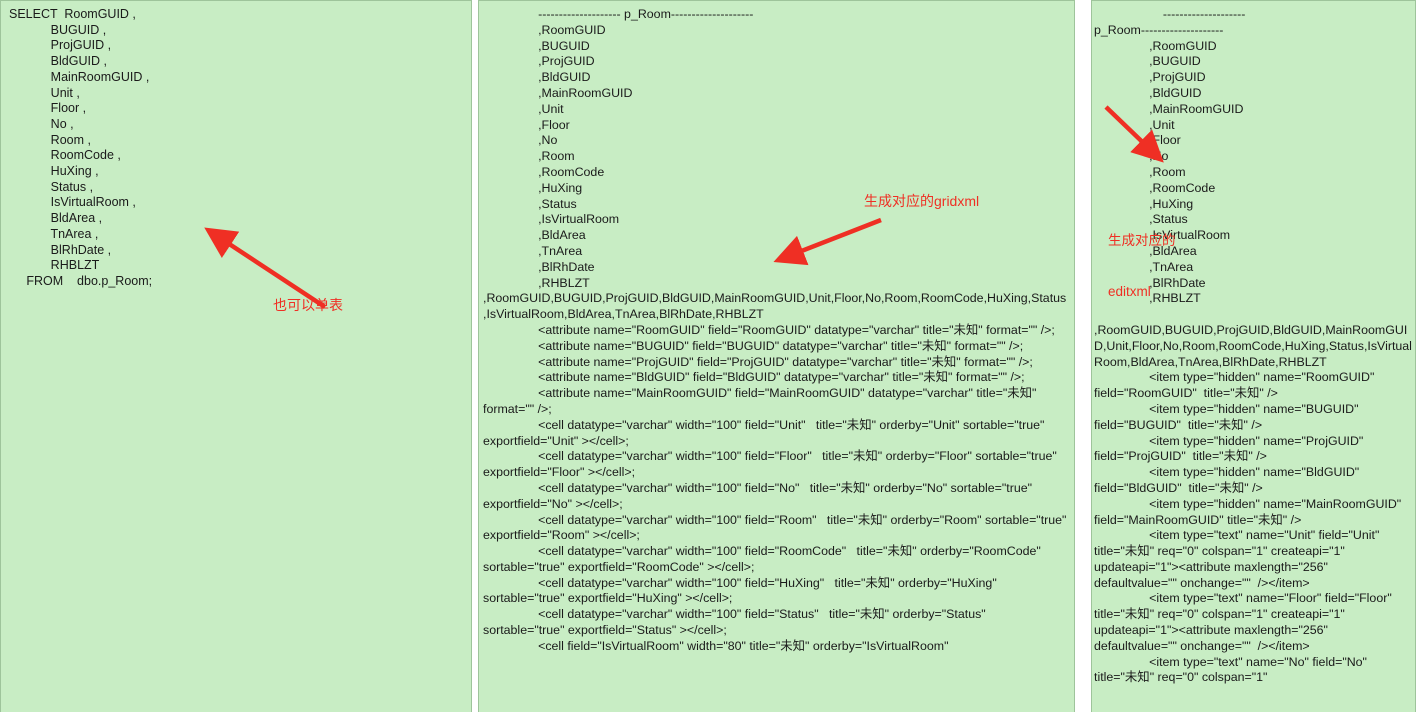 Image resolution: width=1417 pixels, height=712 pixels. I want to click on annotation-left: 也可以单表, so click(308, 305).